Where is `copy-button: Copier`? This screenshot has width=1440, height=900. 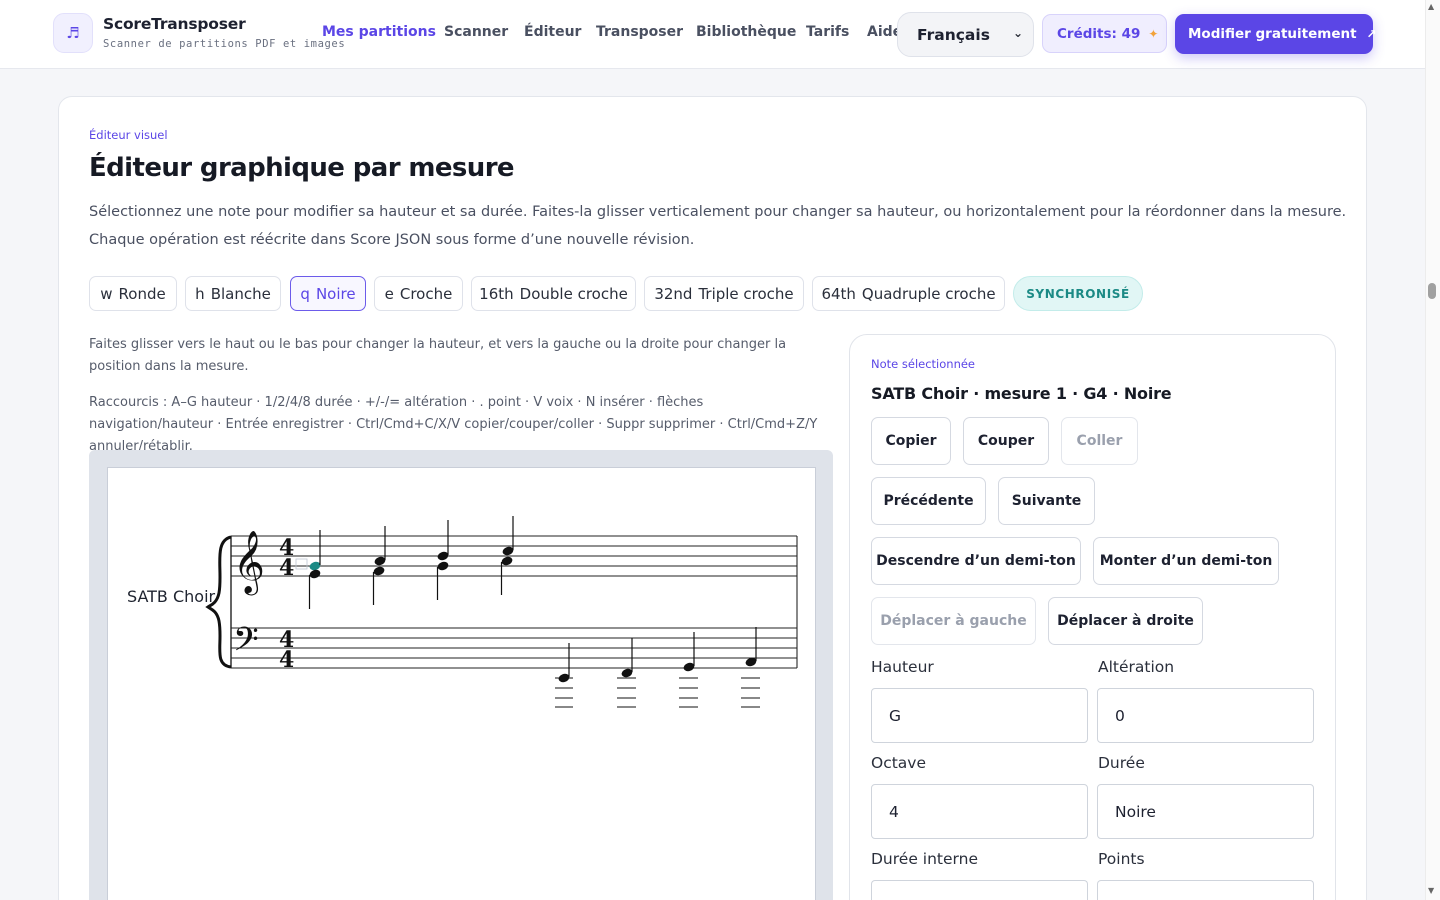
copy-button: Copier is located at coordinates (911, 441).